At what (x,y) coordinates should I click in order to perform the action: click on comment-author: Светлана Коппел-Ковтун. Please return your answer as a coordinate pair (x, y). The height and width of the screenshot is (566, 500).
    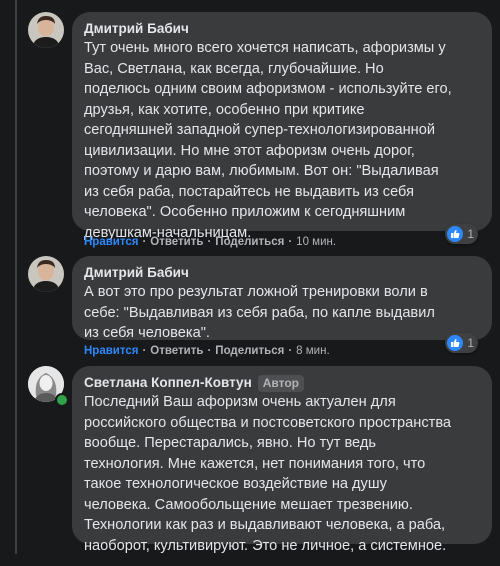
    Looking at the image, I should click on (168, 383).